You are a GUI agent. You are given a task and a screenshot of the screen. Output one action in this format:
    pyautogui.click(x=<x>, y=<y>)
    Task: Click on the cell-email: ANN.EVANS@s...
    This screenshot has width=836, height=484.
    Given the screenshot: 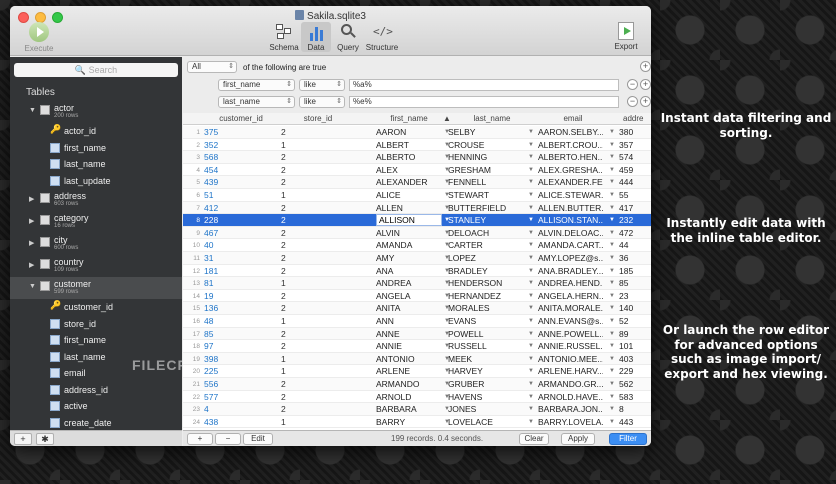 What is the action you would take?
    pyautogui.click(x=570, y=321)
    